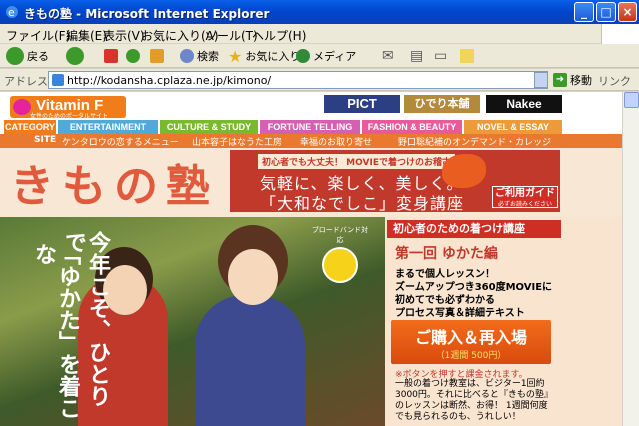  I want to click on links-button: リンク, so click(614, 81).